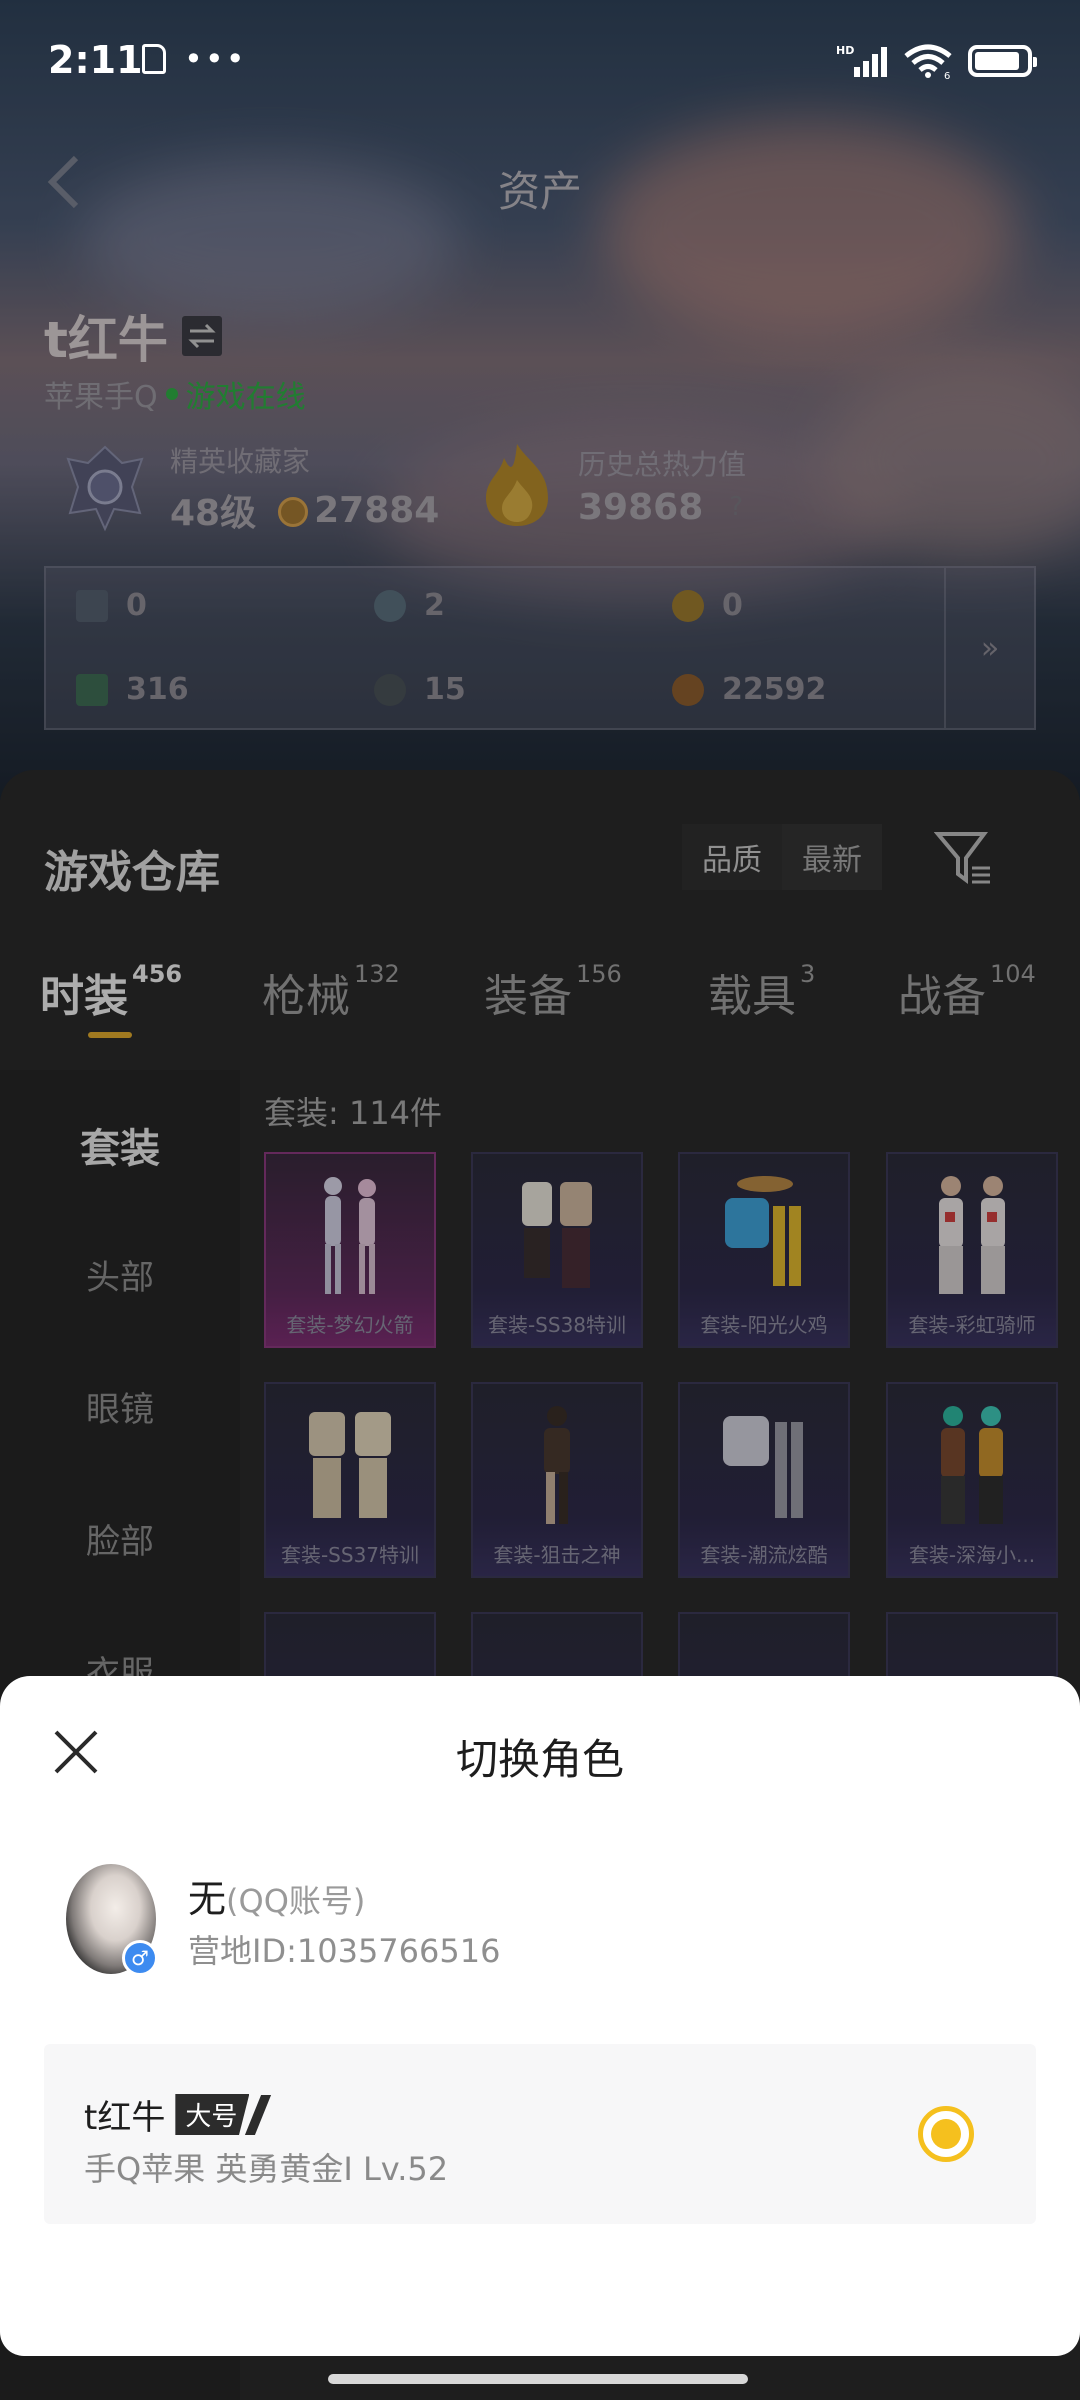 The image size is (1080, 2400). I want to click on status-bar: 2:11 ••• HD 6, so click(540, 65).